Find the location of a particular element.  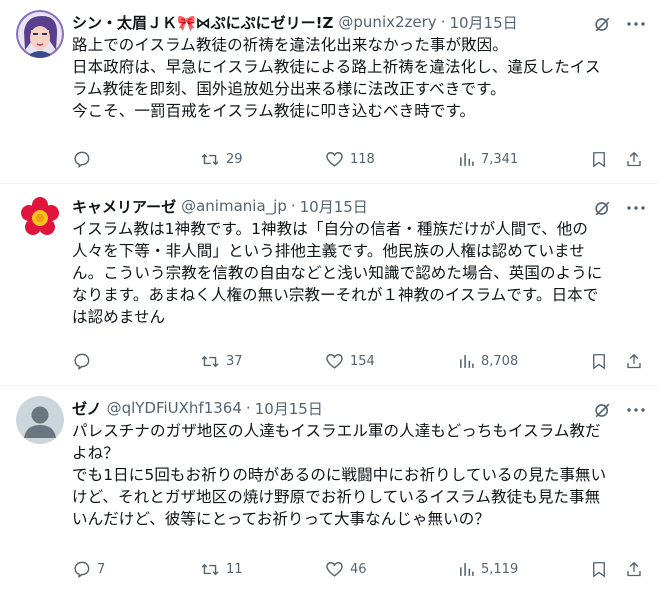

retweet-button: 29 is located at coordinates (221, 159).